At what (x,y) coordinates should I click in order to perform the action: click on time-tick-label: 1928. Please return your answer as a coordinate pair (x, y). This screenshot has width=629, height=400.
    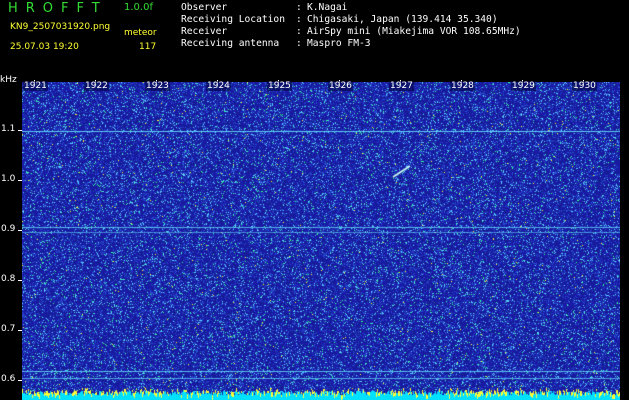
    Looking at the image, I should click on (462, 86).